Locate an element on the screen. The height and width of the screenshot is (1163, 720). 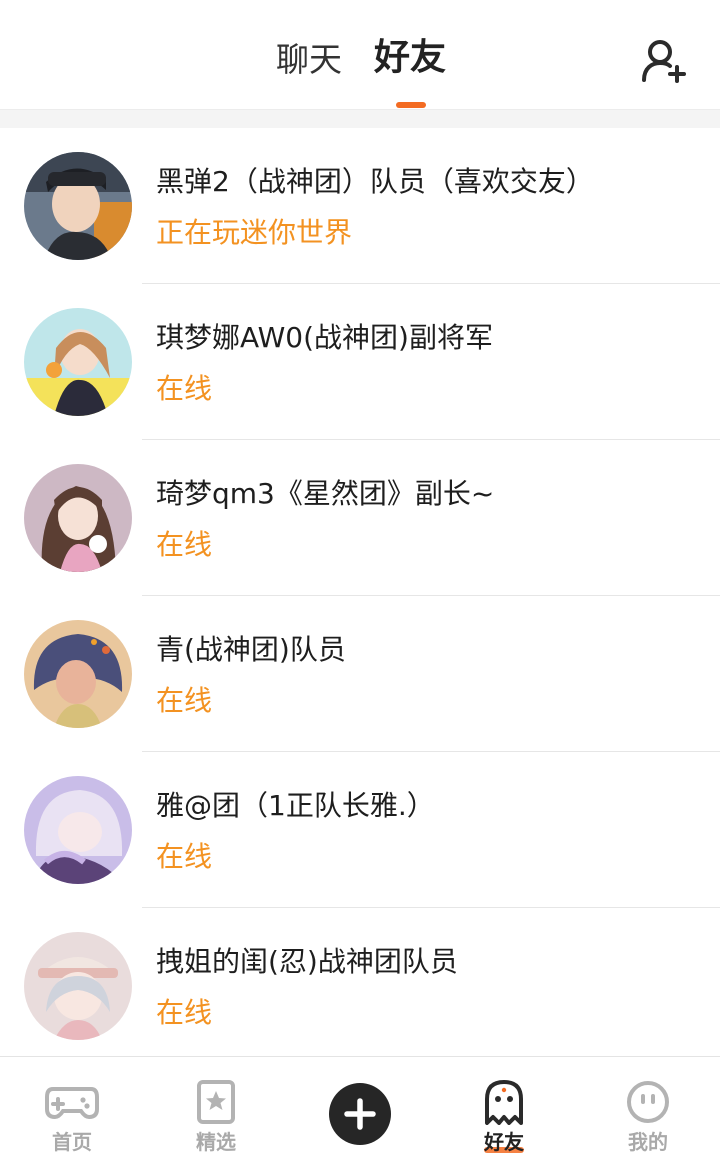
tabbar-label: 我的 is located at coordinates (648, 1142).